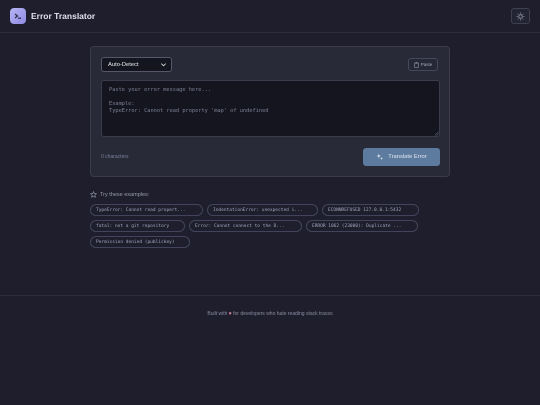  I want to click on examples-heading: Try these examples:, so click(119, 194).